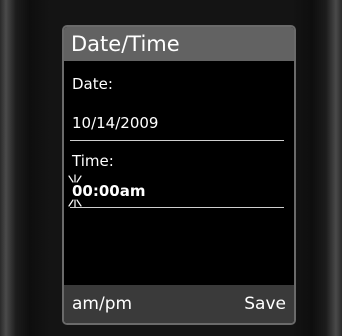  I want to click on date-divider, so click(177, 140).